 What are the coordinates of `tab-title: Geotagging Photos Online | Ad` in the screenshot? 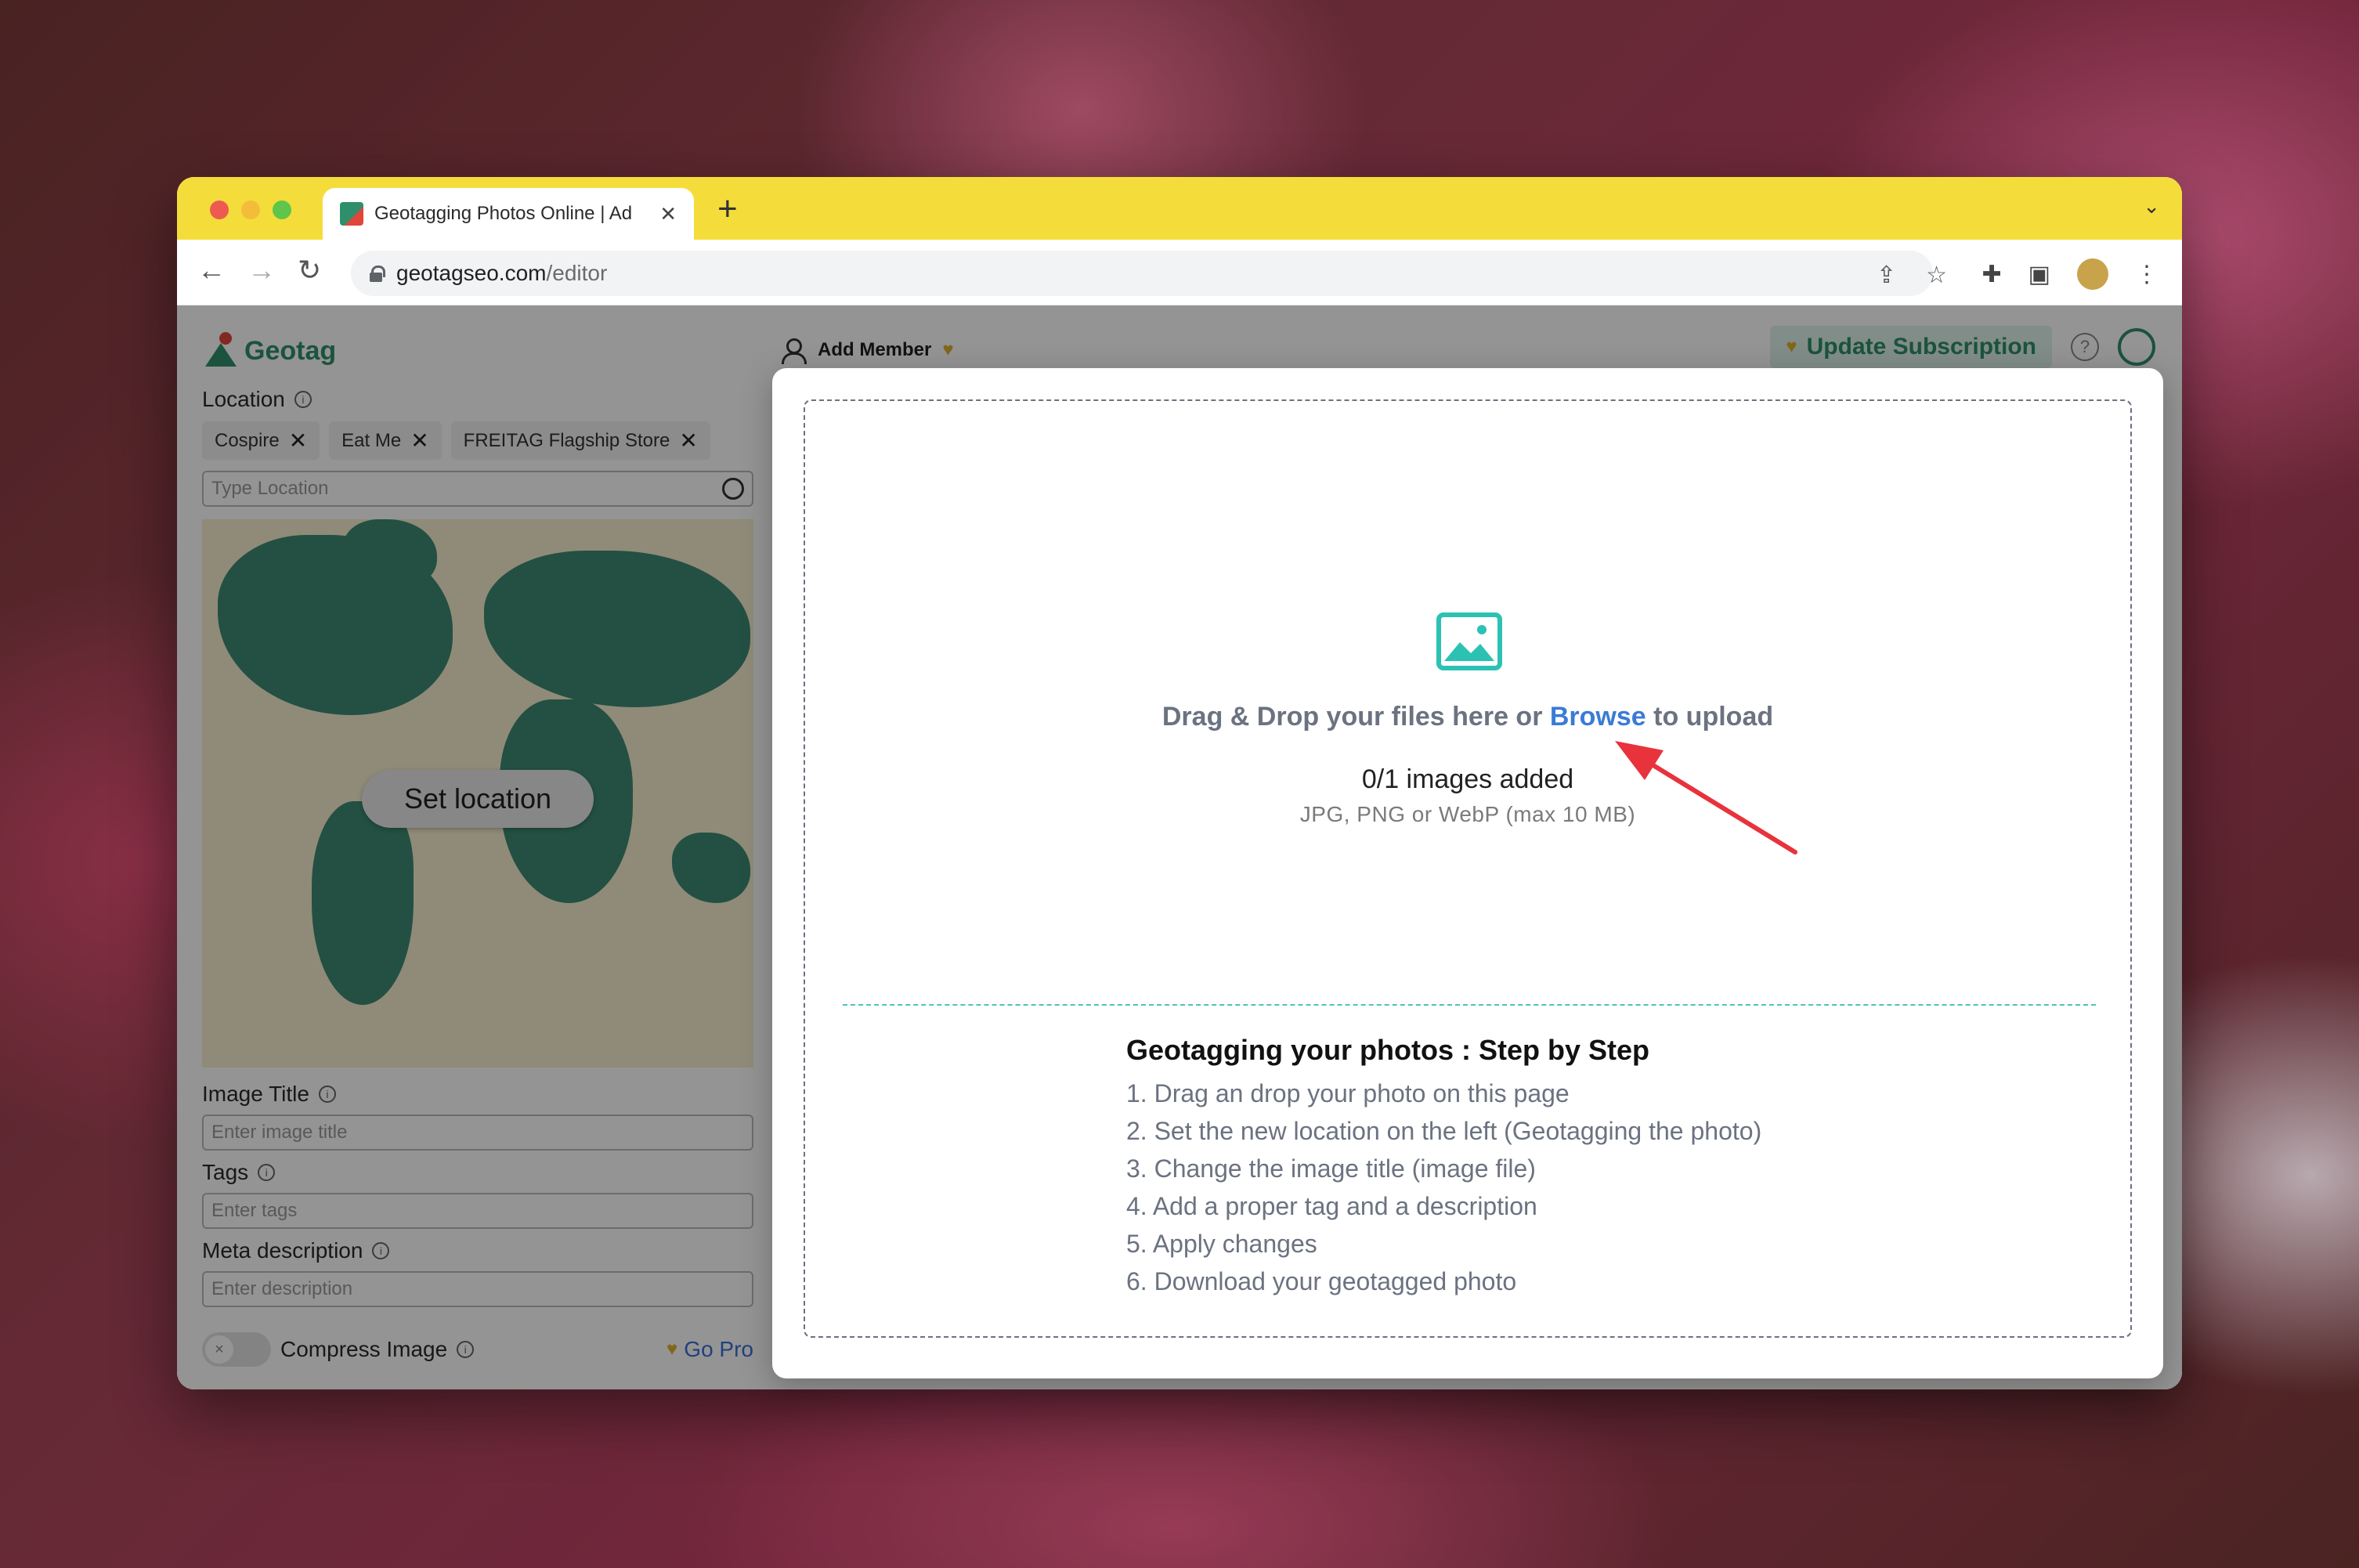 It's located at (503, 213).